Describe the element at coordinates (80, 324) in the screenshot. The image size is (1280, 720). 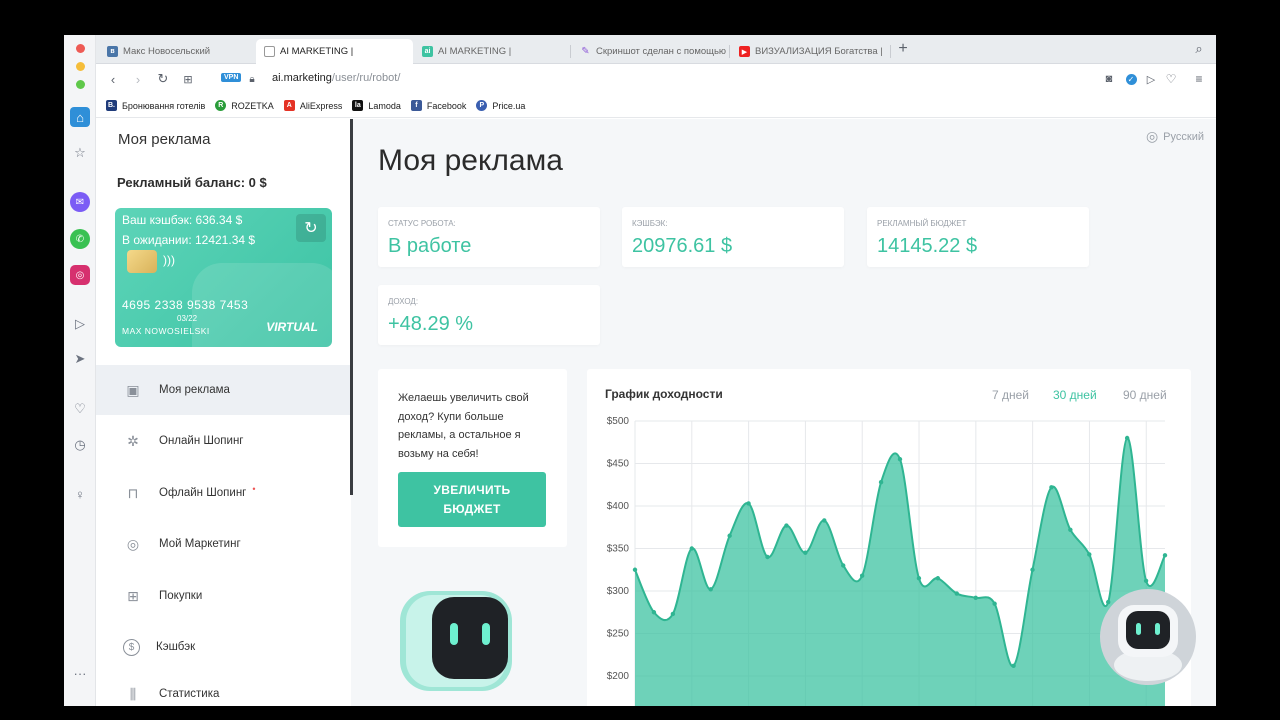
I see `player-icon: ▷` at that location.